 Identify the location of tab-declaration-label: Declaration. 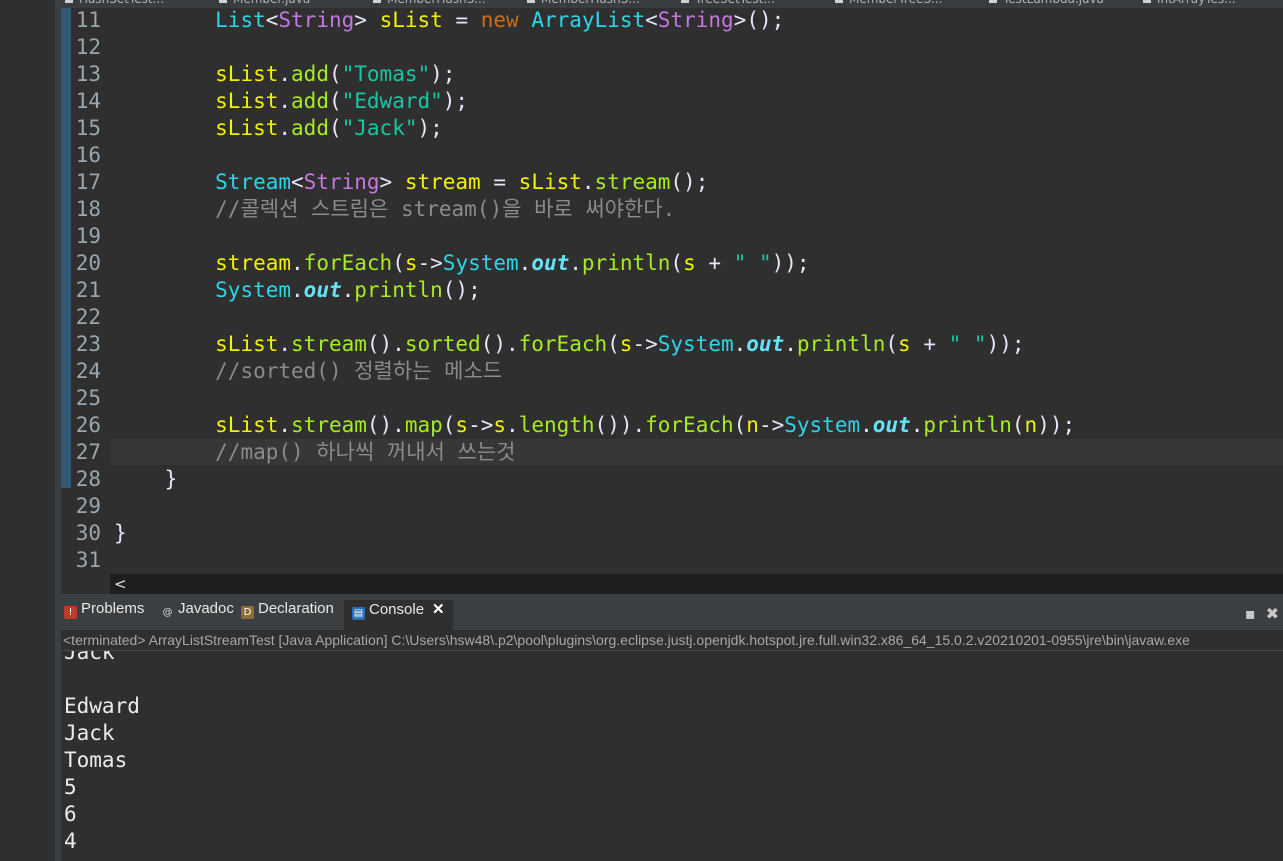
(296, 608).